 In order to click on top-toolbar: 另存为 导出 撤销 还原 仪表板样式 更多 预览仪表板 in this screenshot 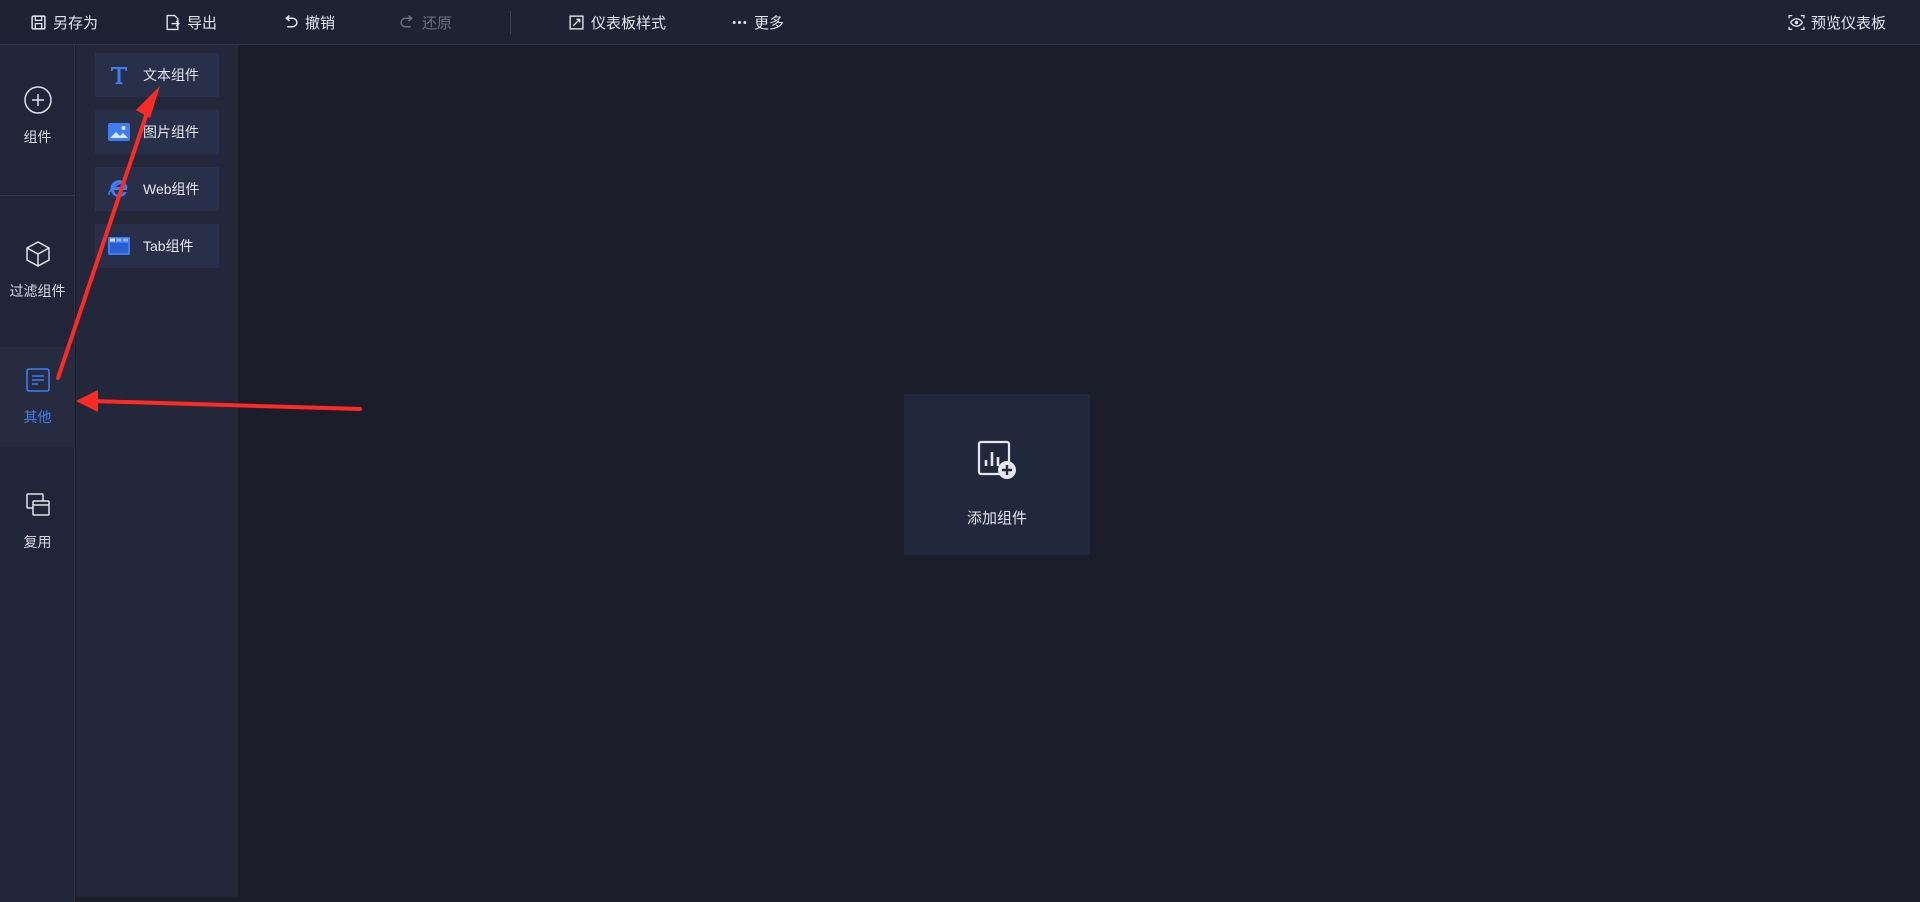, I will do `click(960, 22)`.